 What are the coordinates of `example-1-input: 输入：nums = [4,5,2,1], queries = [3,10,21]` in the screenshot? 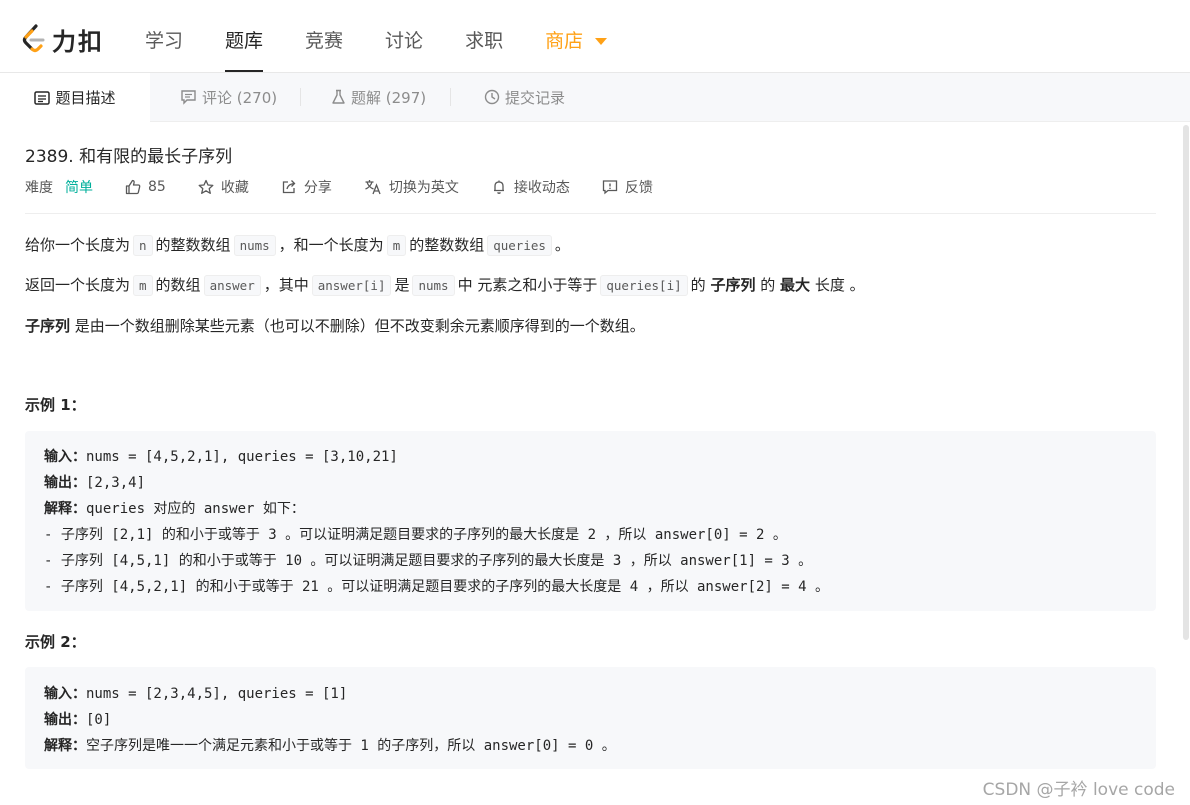 It's located at (221, 456).